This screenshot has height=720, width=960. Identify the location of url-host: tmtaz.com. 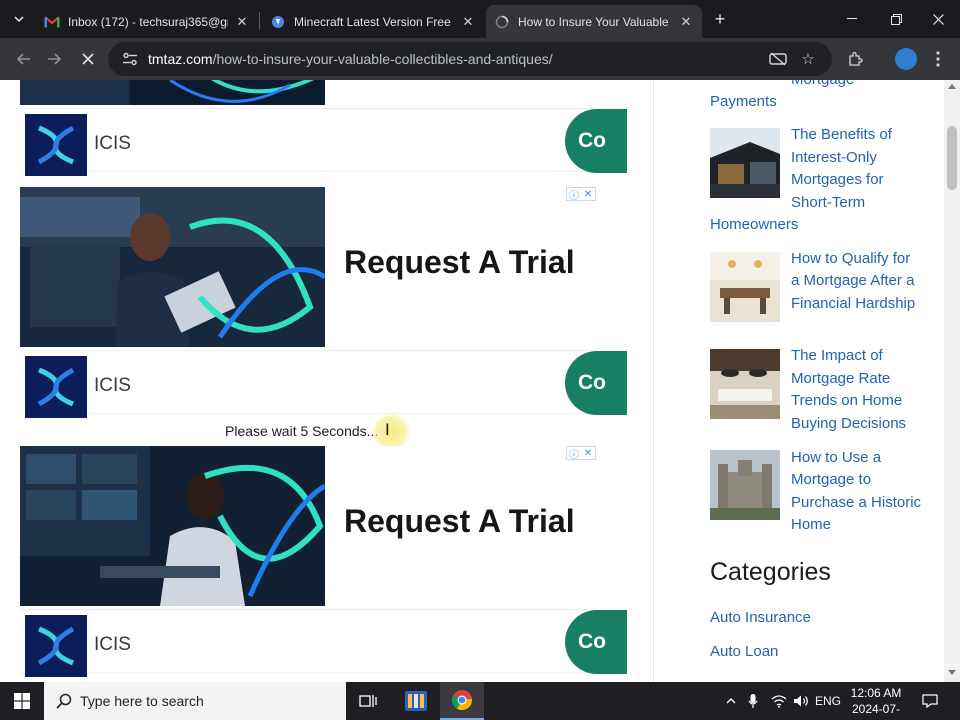
(180, 59).